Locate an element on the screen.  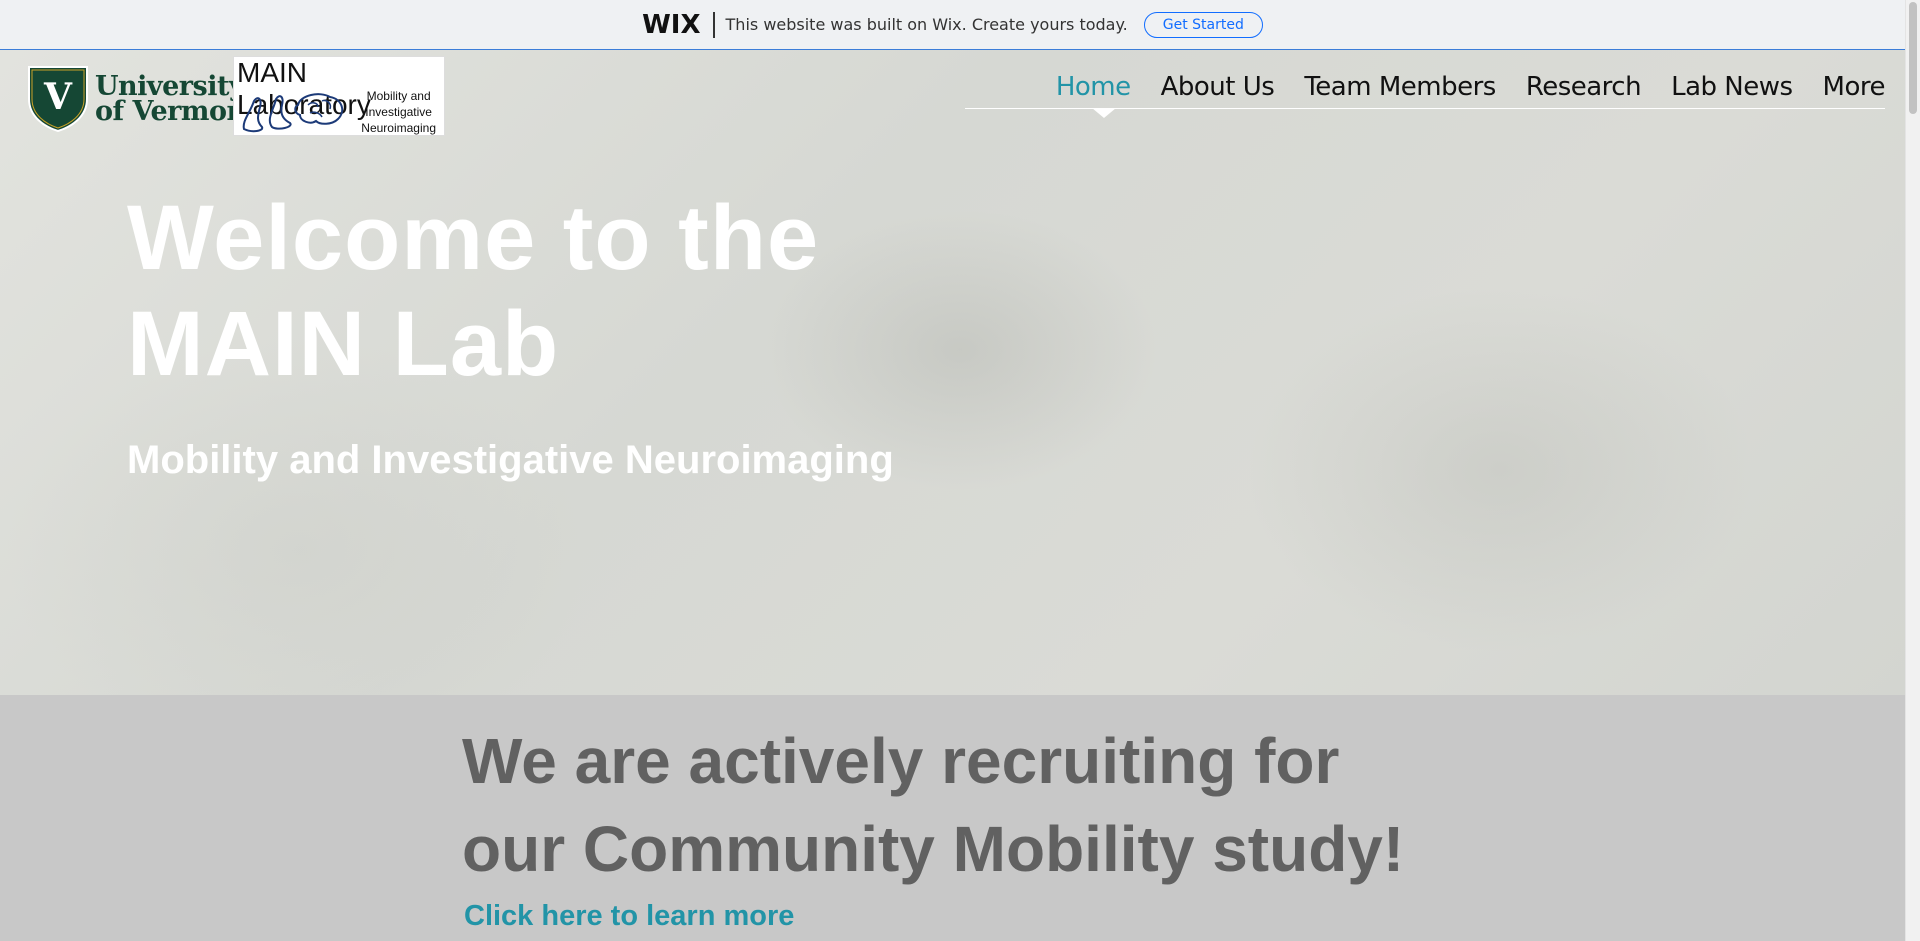
hero-title-line2: MAIN Lab is located at coordinates (343, 344).